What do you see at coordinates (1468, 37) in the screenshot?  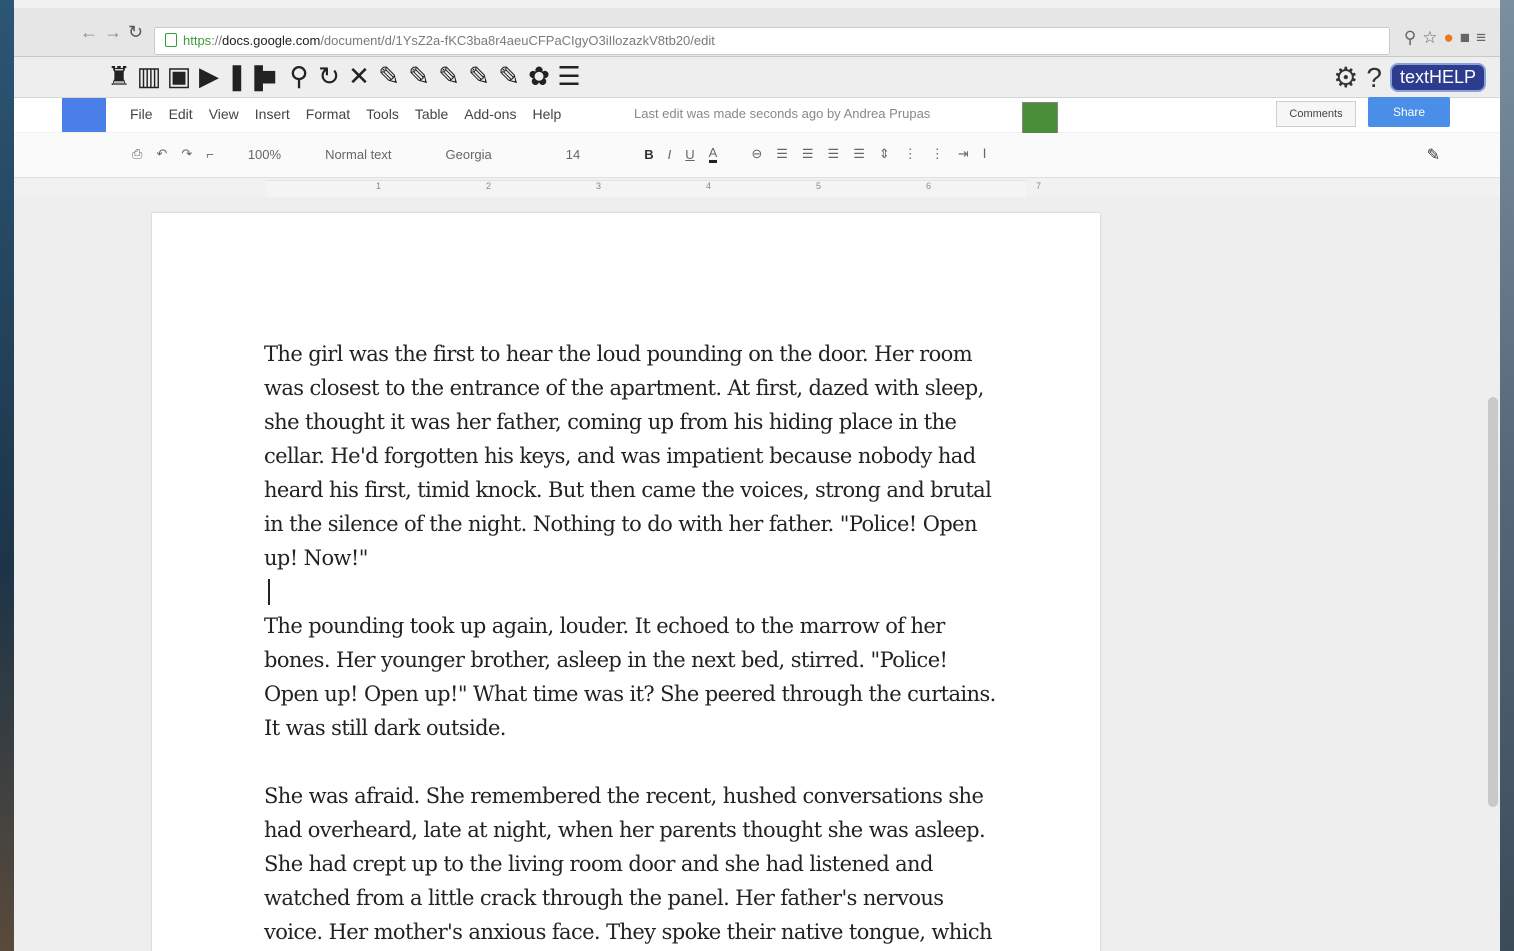 I see `extension2-icon: ■` at bounding box center [1468, 37].